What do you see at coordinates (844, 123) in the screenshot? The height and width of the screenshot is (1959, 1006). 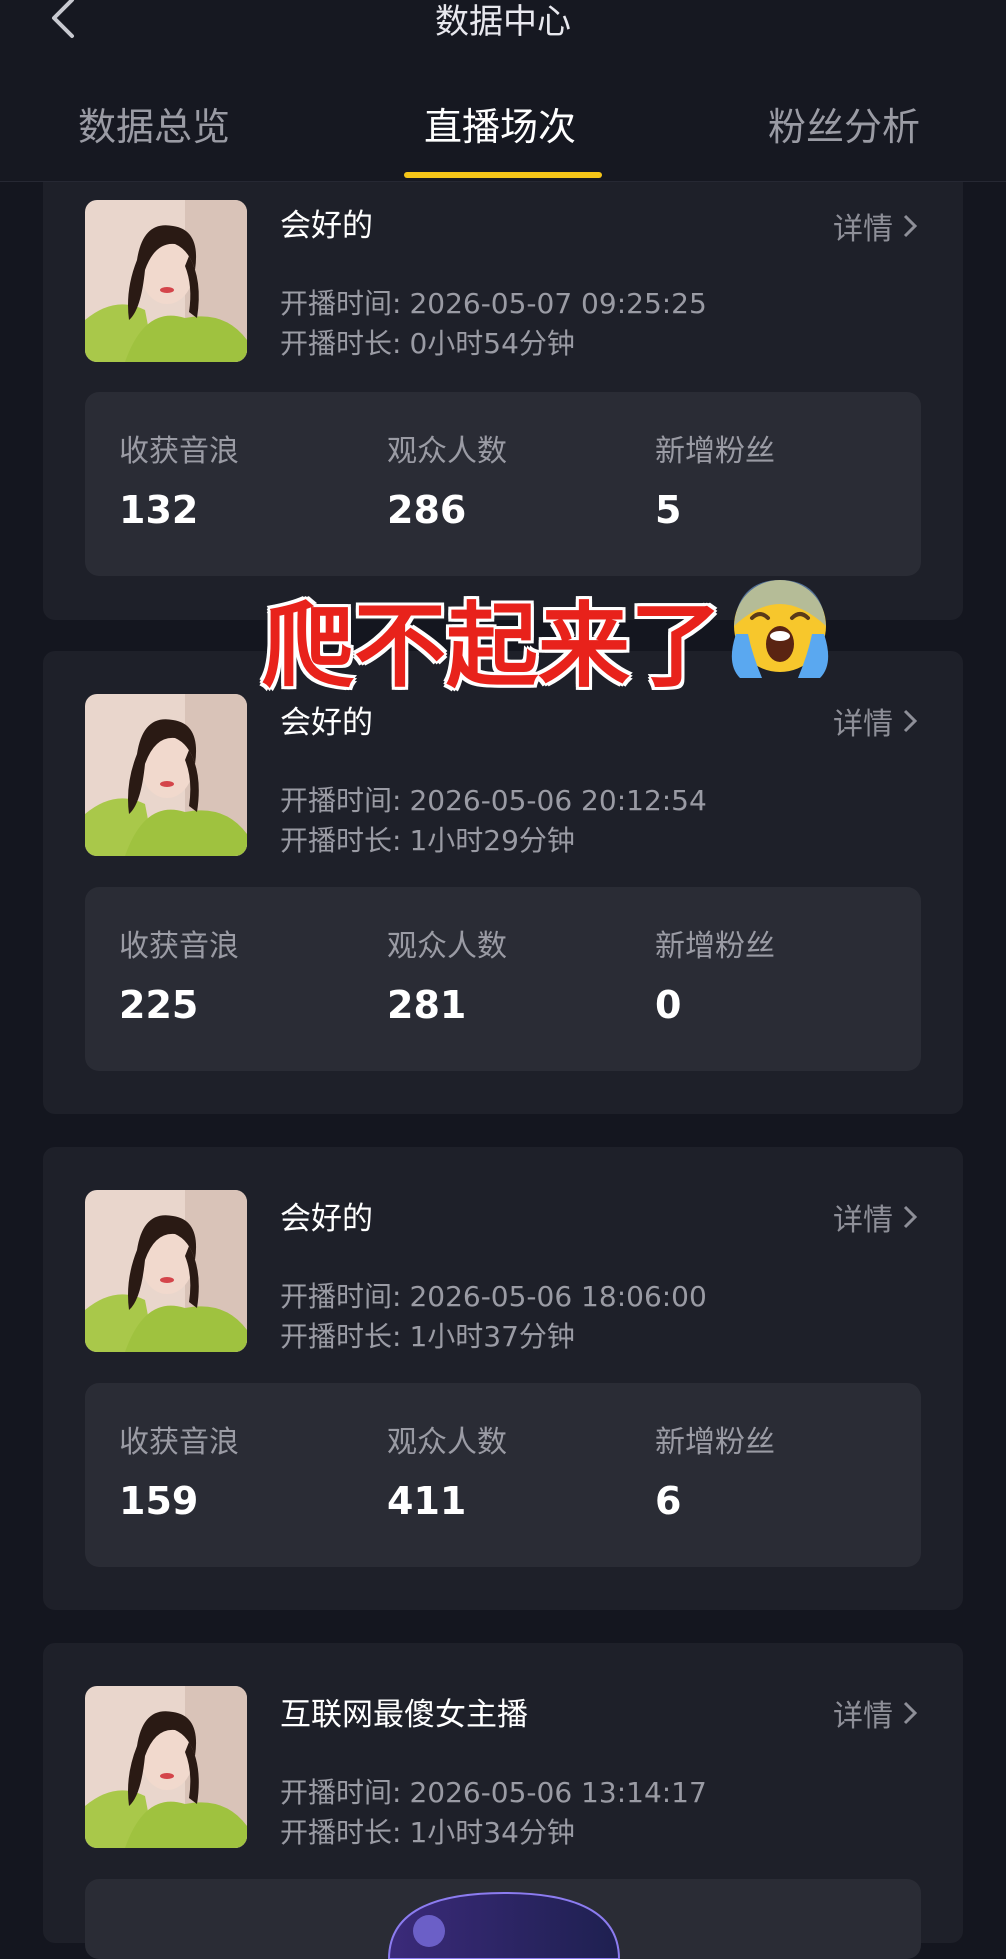 I see `tab-fan-analysis: 粉丝分析` at bounding box center [844, 123].